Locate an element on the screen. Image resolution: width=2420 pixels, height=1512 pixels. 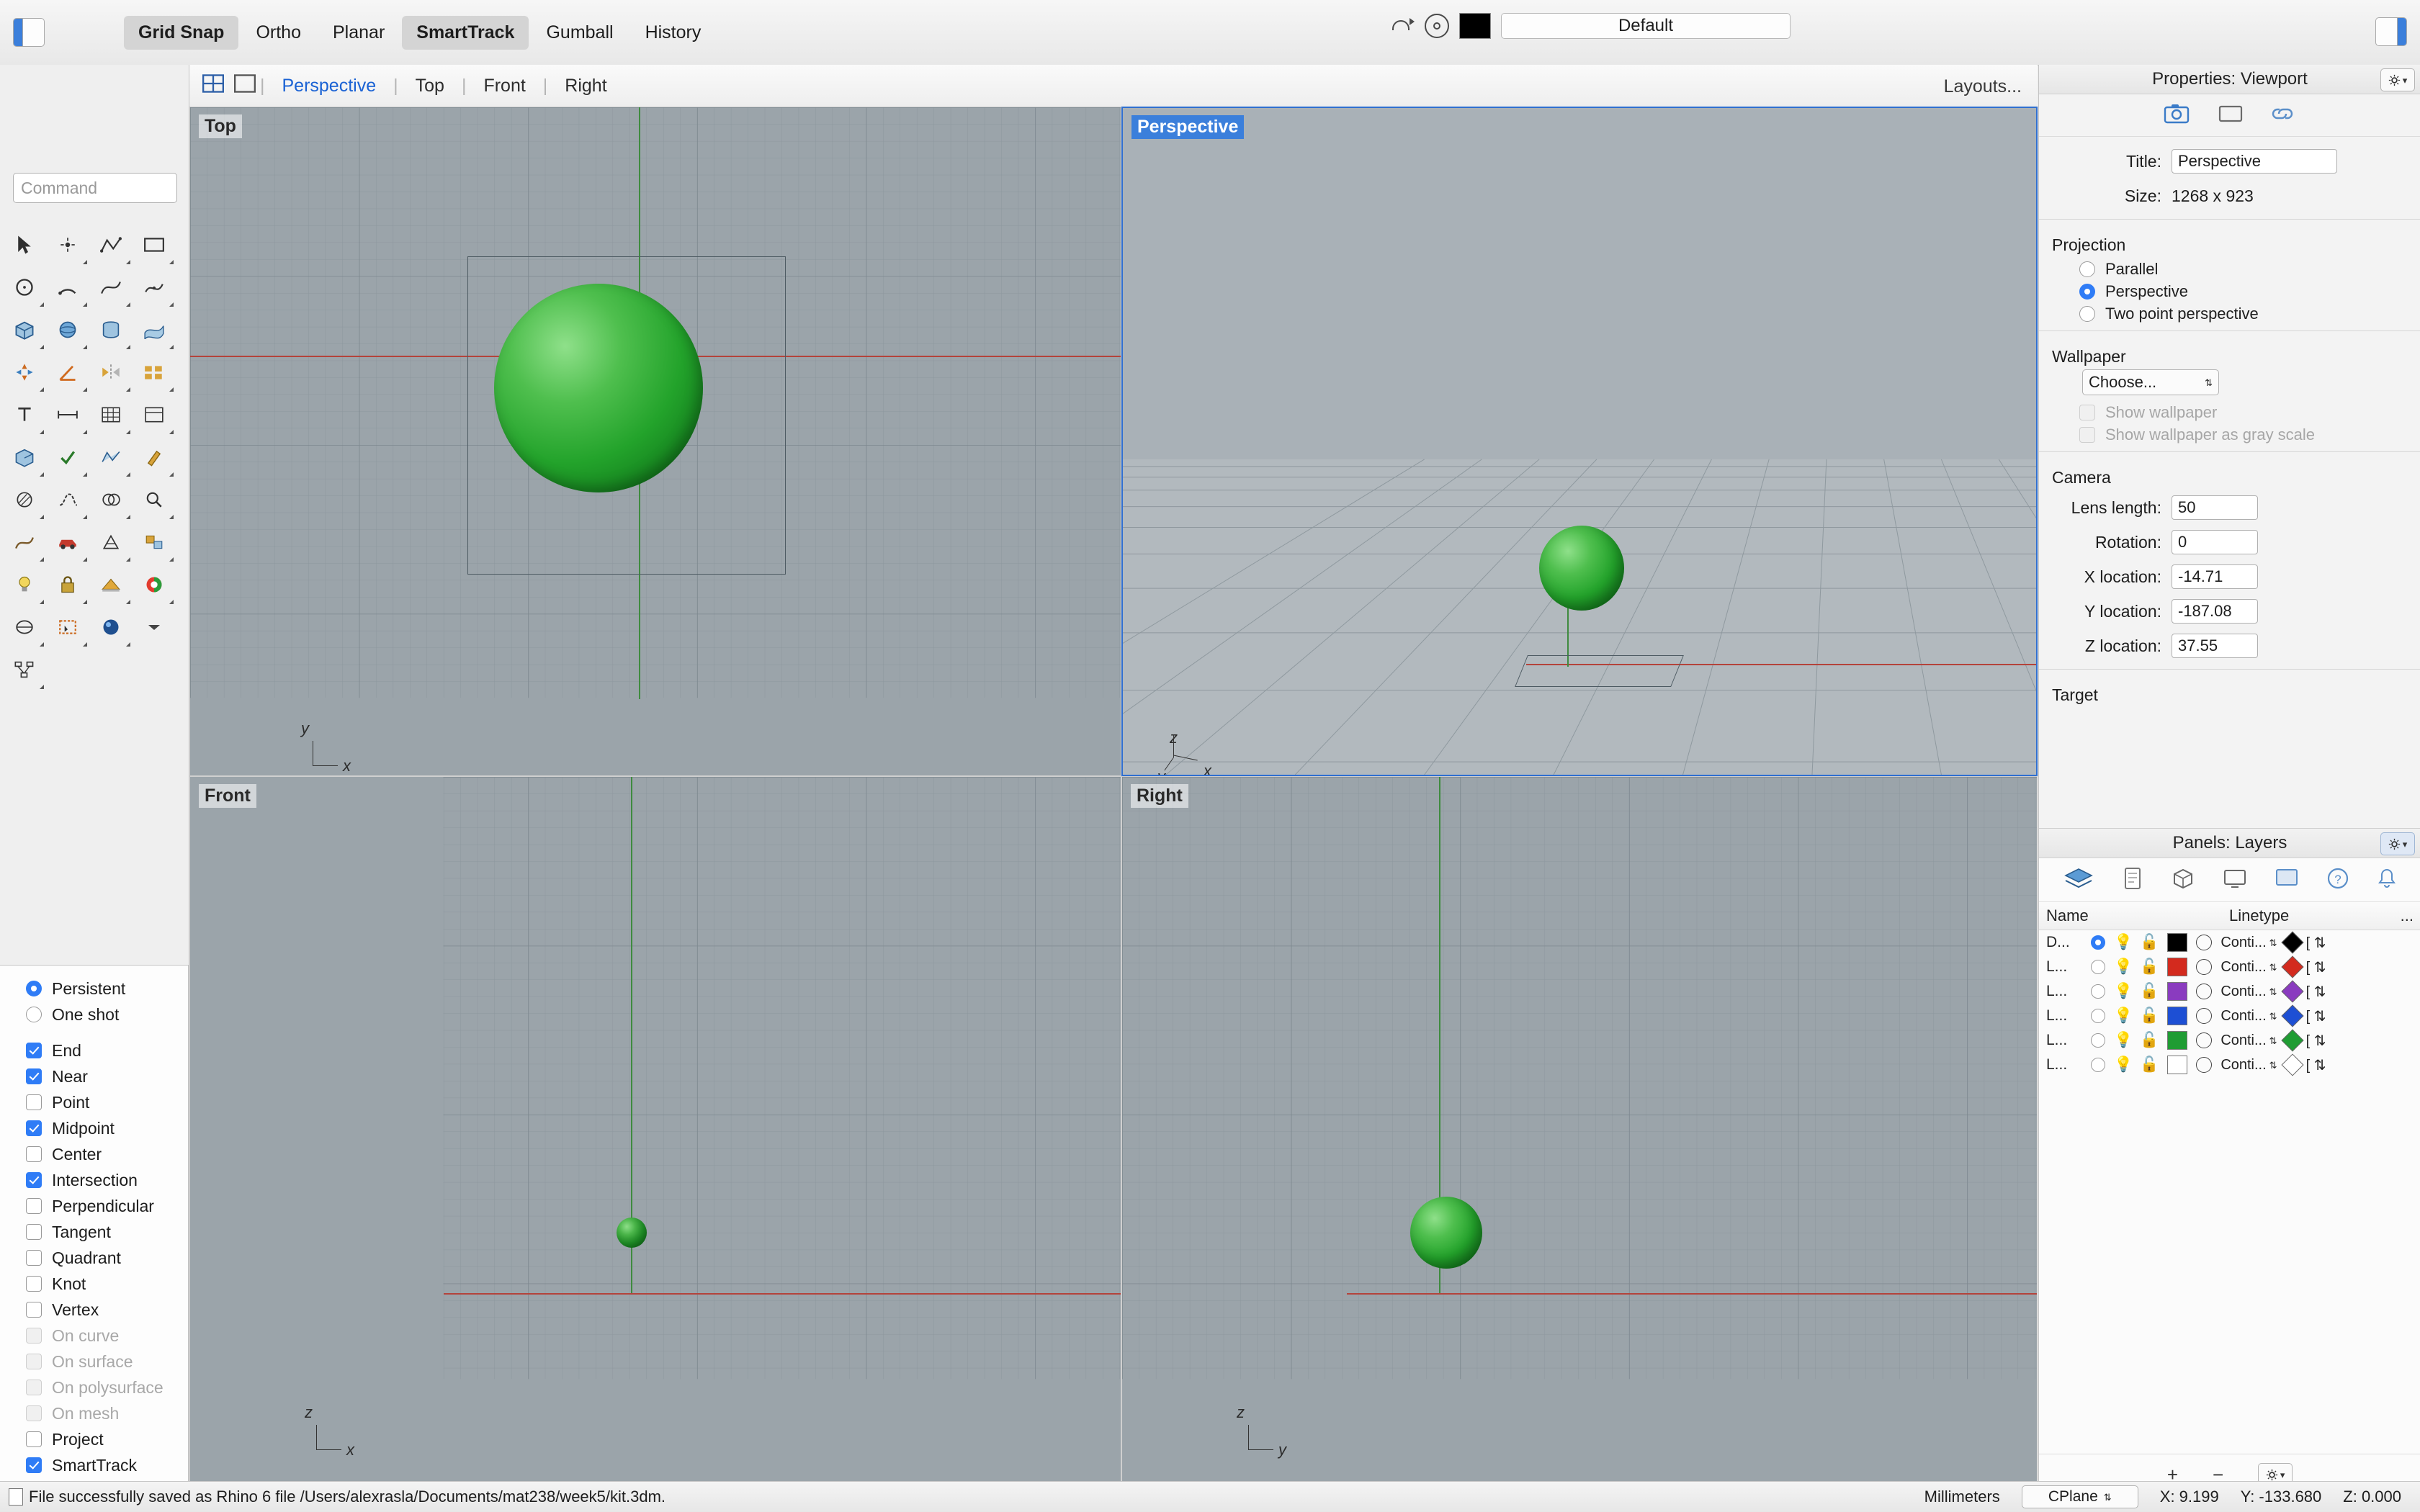
toggle-gumball: Gumball is located at coordinates (579, 33).